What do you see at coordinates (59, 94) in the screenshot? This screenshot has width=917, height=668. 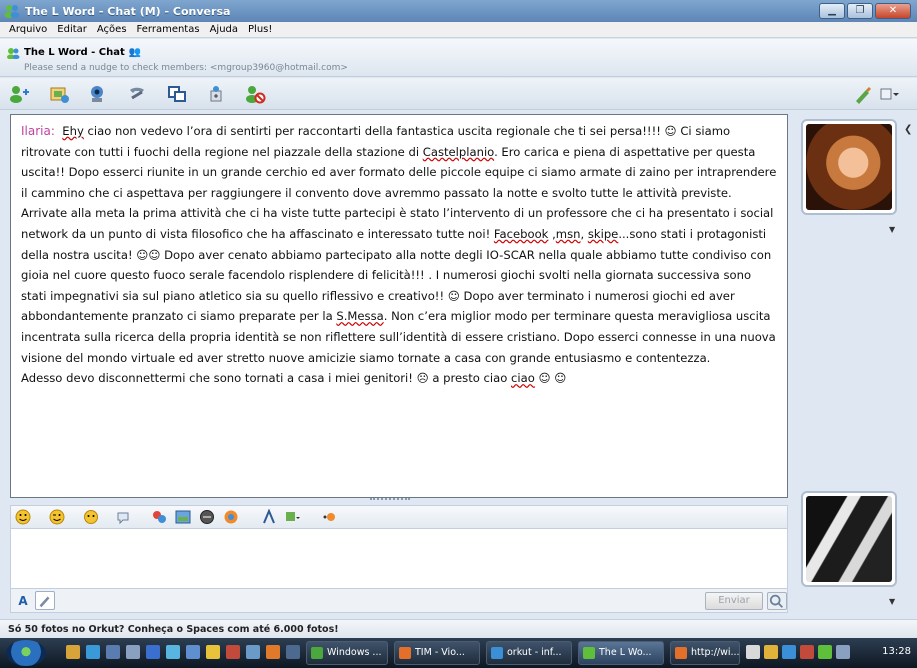 I see `send-files-icon` at bounding box center [59, 94].